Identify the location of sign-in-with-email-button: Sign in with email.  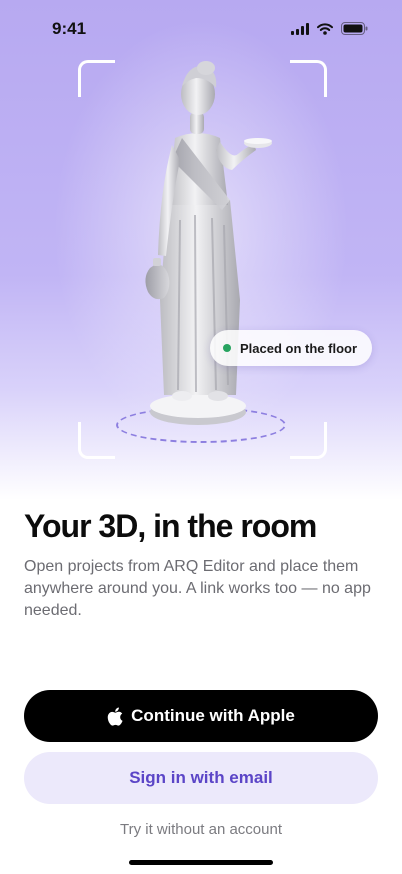
(201, 778).